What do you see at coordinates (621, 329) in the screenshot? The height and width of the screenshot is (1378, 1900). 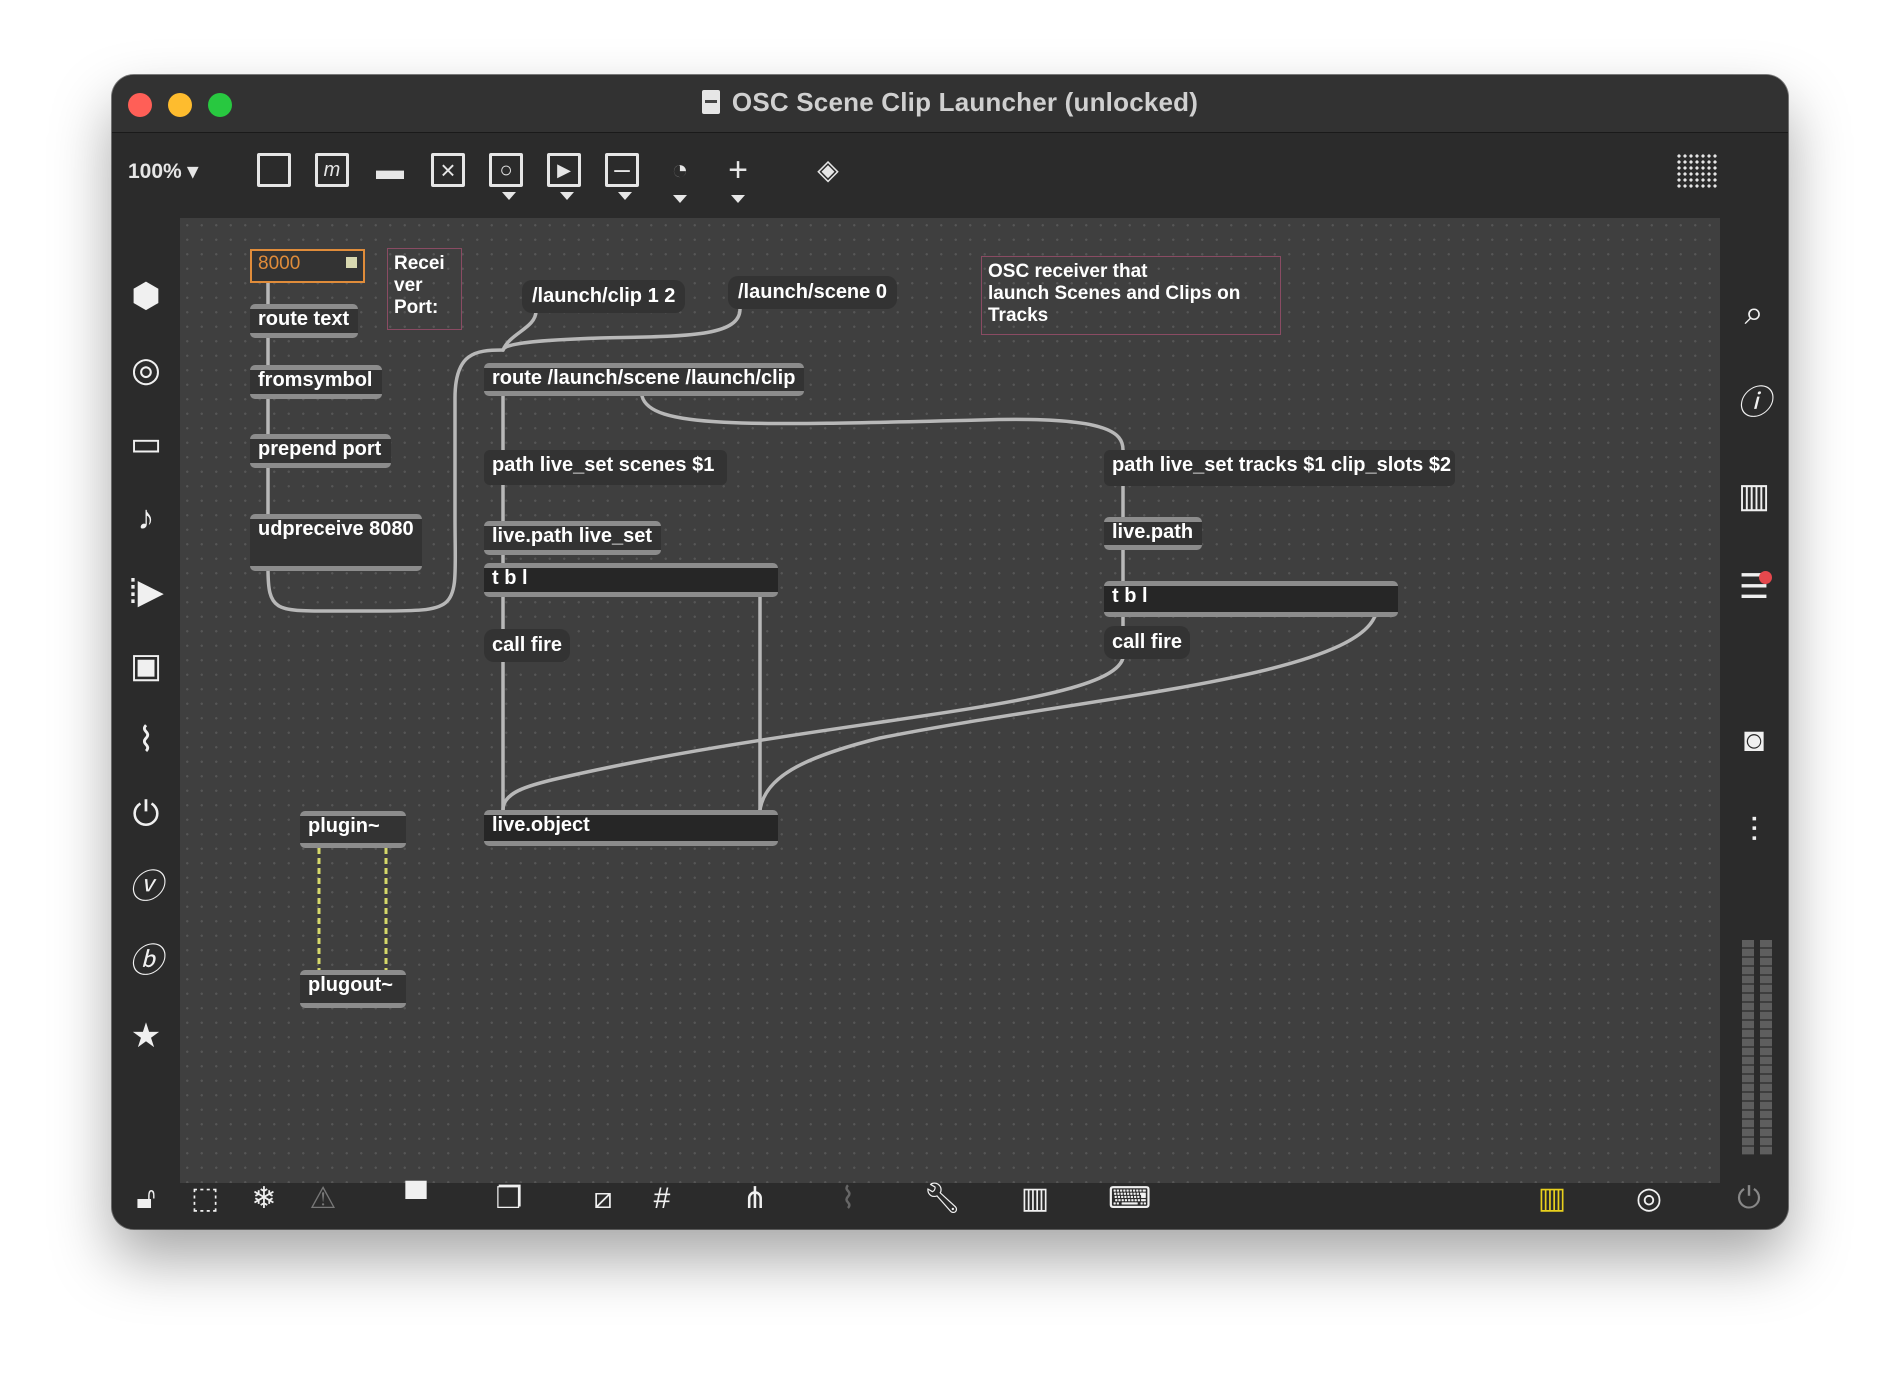 I see `cord-scene-msg` at bounding box center [621, 329].